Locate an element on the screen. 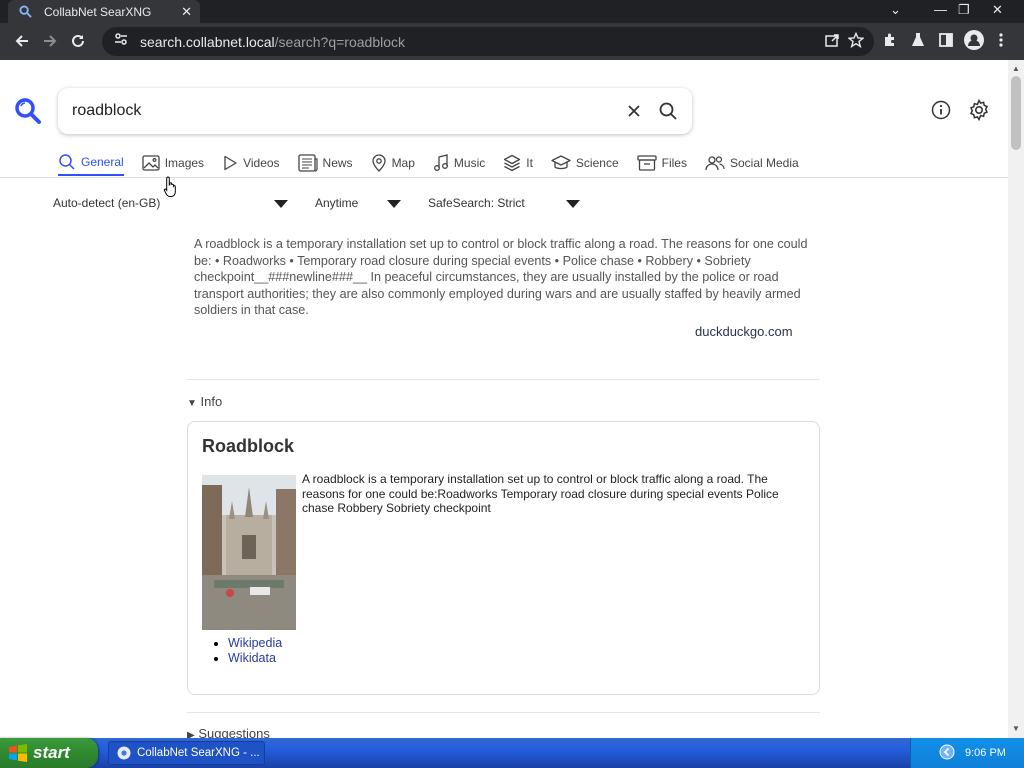 Image resolution: width=1024 pixels, height=768 pixels. suggestions-toggle: ▶ Suggestions is located at coordinates (228, 732).